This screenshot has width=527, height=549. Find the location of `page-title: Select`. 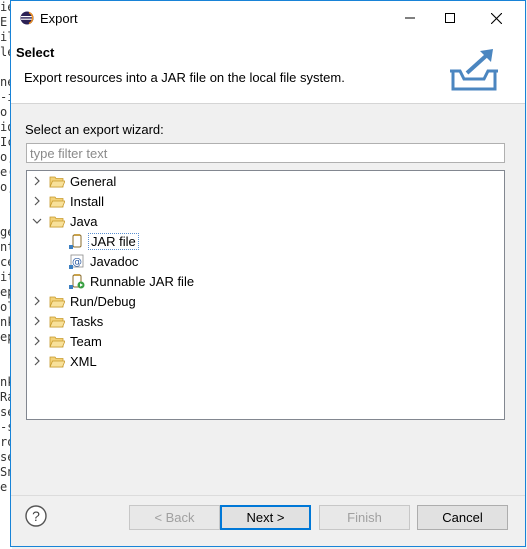

page-title: Select is located at coordinates (35, 52).